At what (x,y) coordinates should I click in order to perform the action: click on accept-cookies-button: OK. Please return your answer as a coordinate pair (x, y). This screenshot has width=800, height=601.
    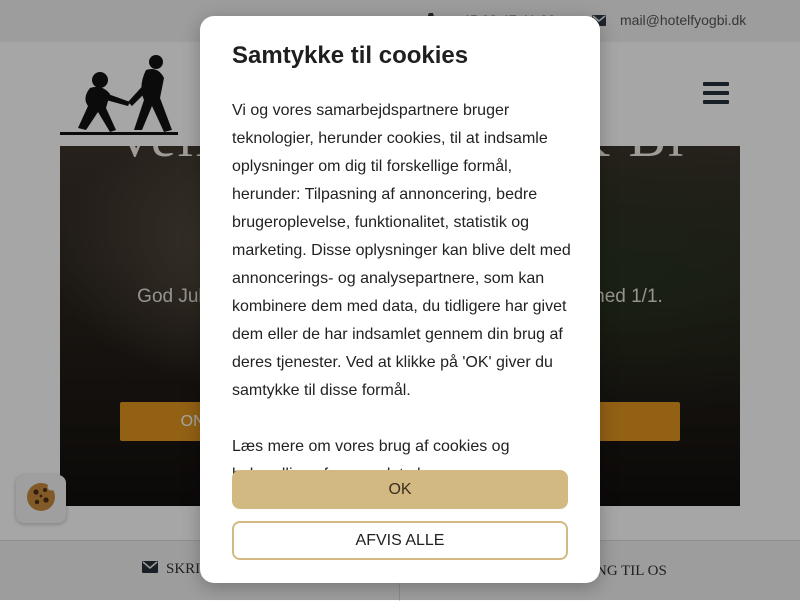
    Looking at the image, I should click on (400, 489).